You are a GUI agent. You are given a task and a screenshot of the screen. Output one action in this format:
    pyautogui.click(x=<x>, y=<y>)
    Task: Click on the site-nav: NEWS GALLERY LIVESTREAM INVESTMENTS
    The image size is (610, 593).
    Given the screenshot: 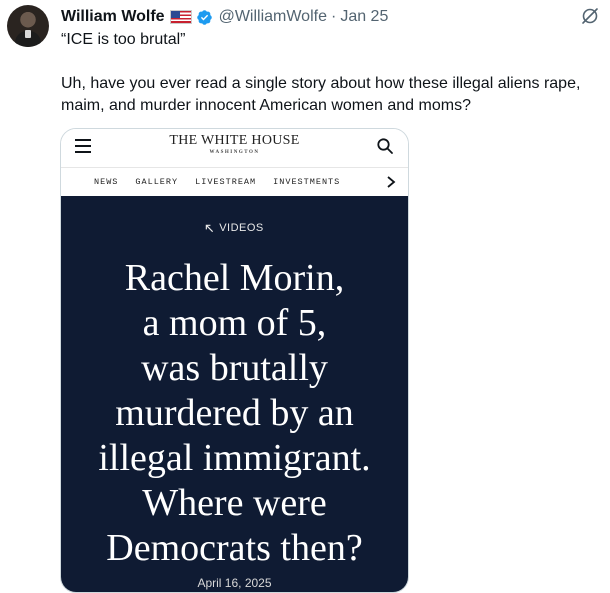 What is the action you would take?
    pyautogui.click(x=234, y=182)
    